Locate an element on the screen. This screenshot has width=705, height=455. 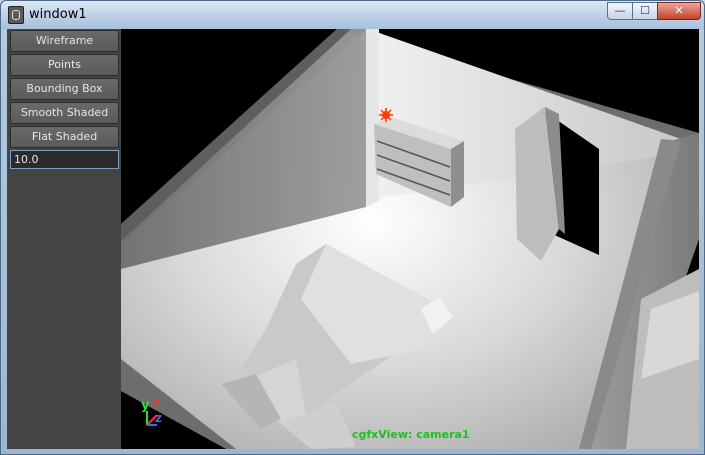
title-bar: window1 — ☐ ✕ is located at coordinates (352, 15).